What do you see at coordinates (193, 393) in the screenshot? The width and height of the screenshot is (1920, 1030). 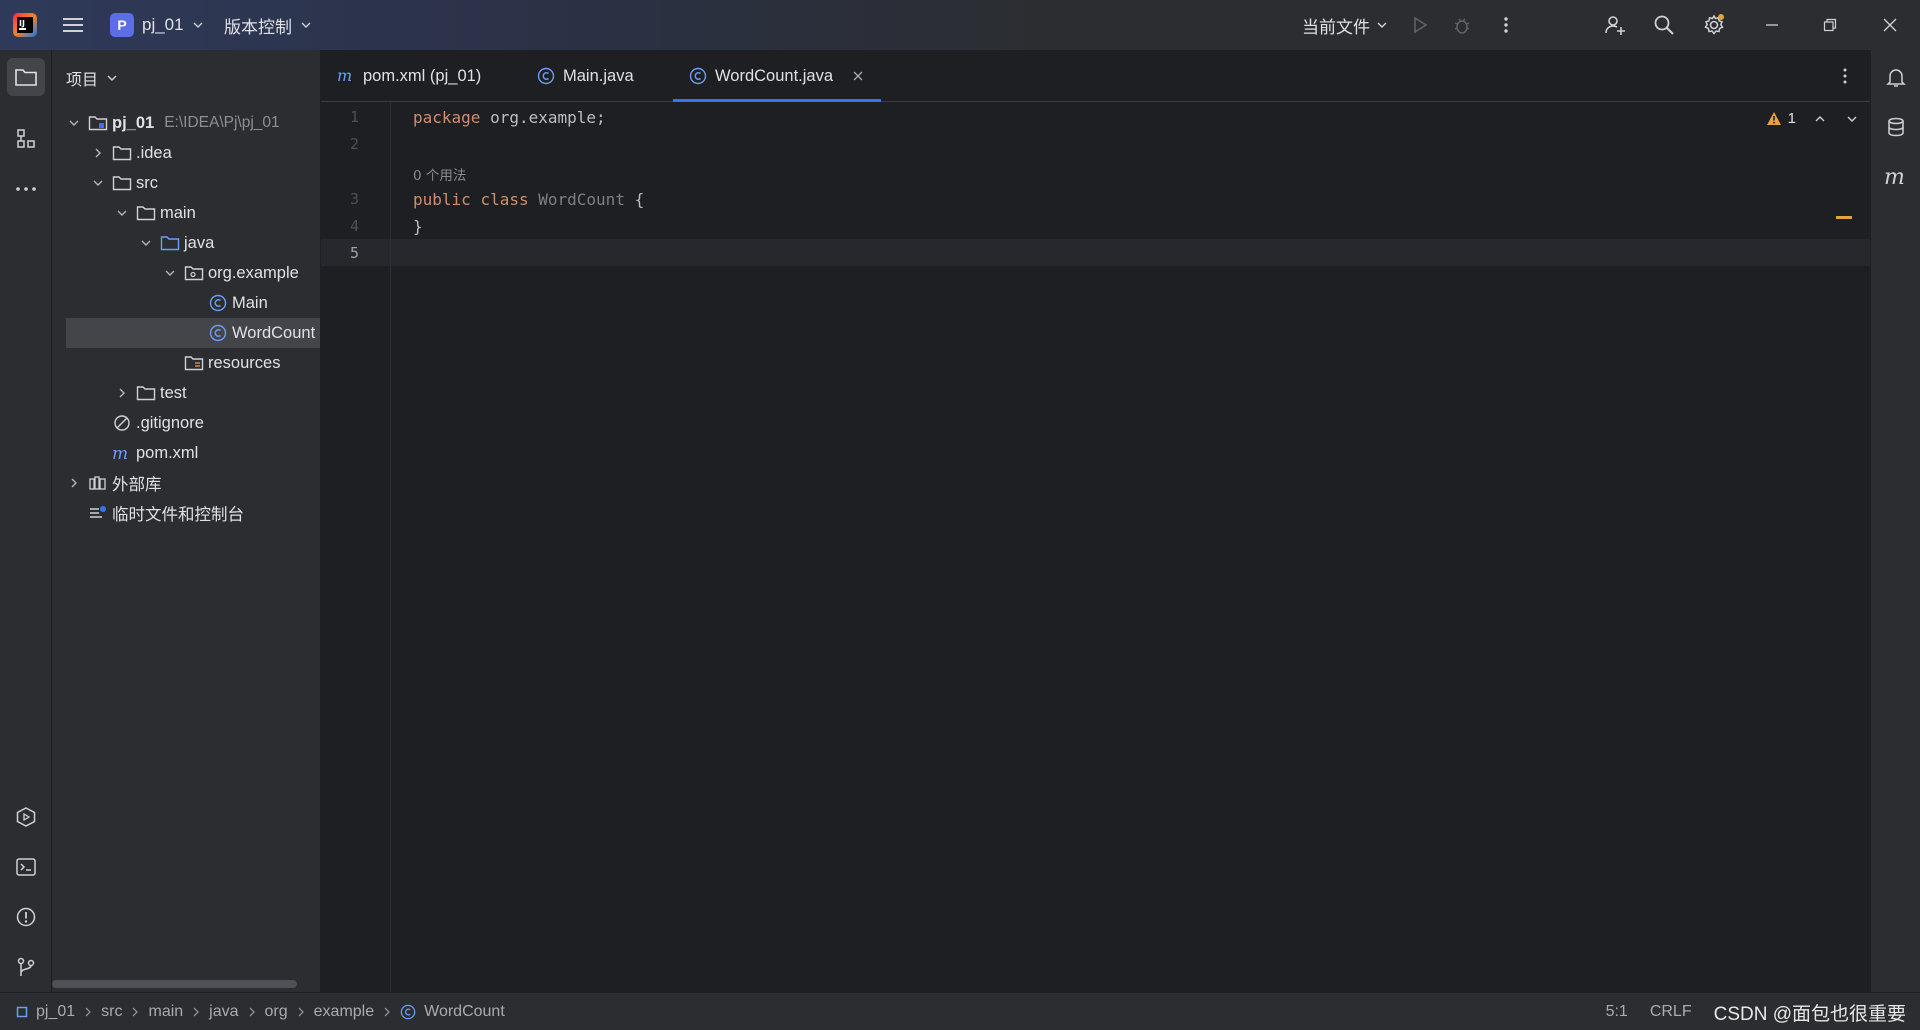 I see `tree-node-test: test` at bounding box center [193, 393].